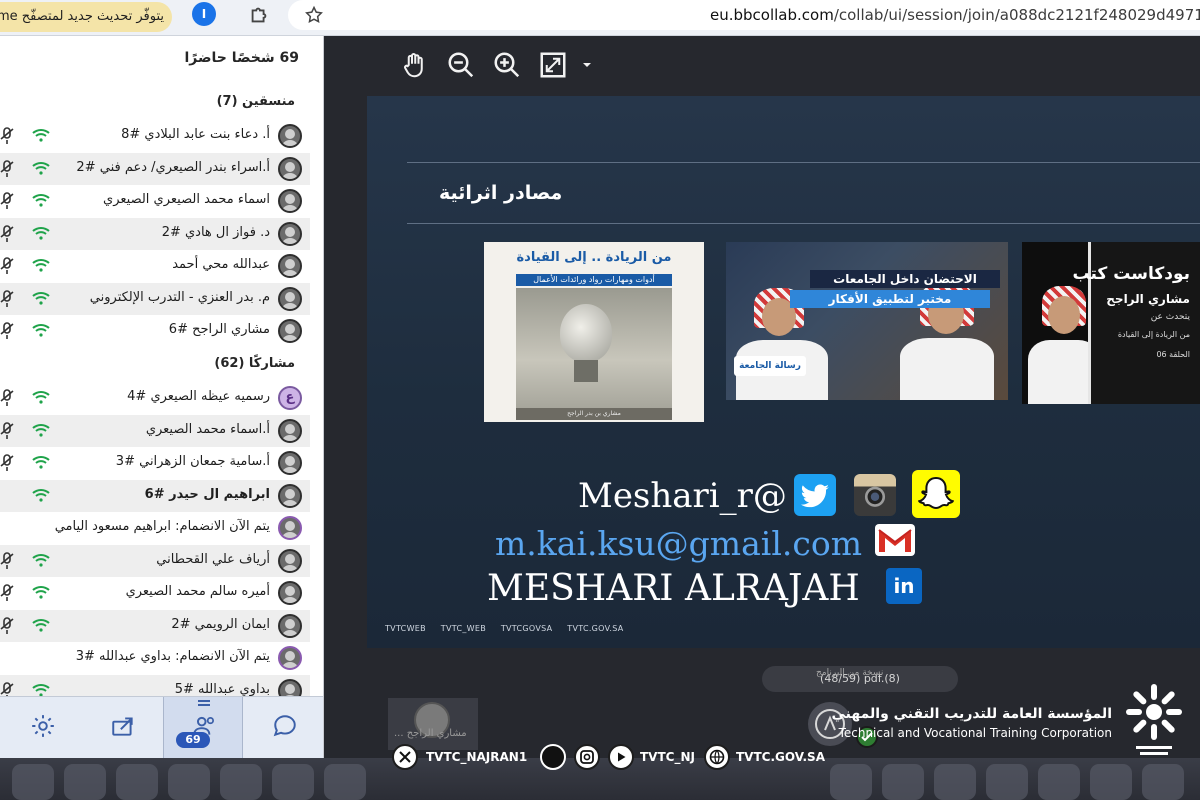 The height and width of the screenshot is (800, 1200). Describe the element at coordinates (207, 494) in the screenshot. I see `attendee-name: ابراهيم ال حيدر #6` at that location.